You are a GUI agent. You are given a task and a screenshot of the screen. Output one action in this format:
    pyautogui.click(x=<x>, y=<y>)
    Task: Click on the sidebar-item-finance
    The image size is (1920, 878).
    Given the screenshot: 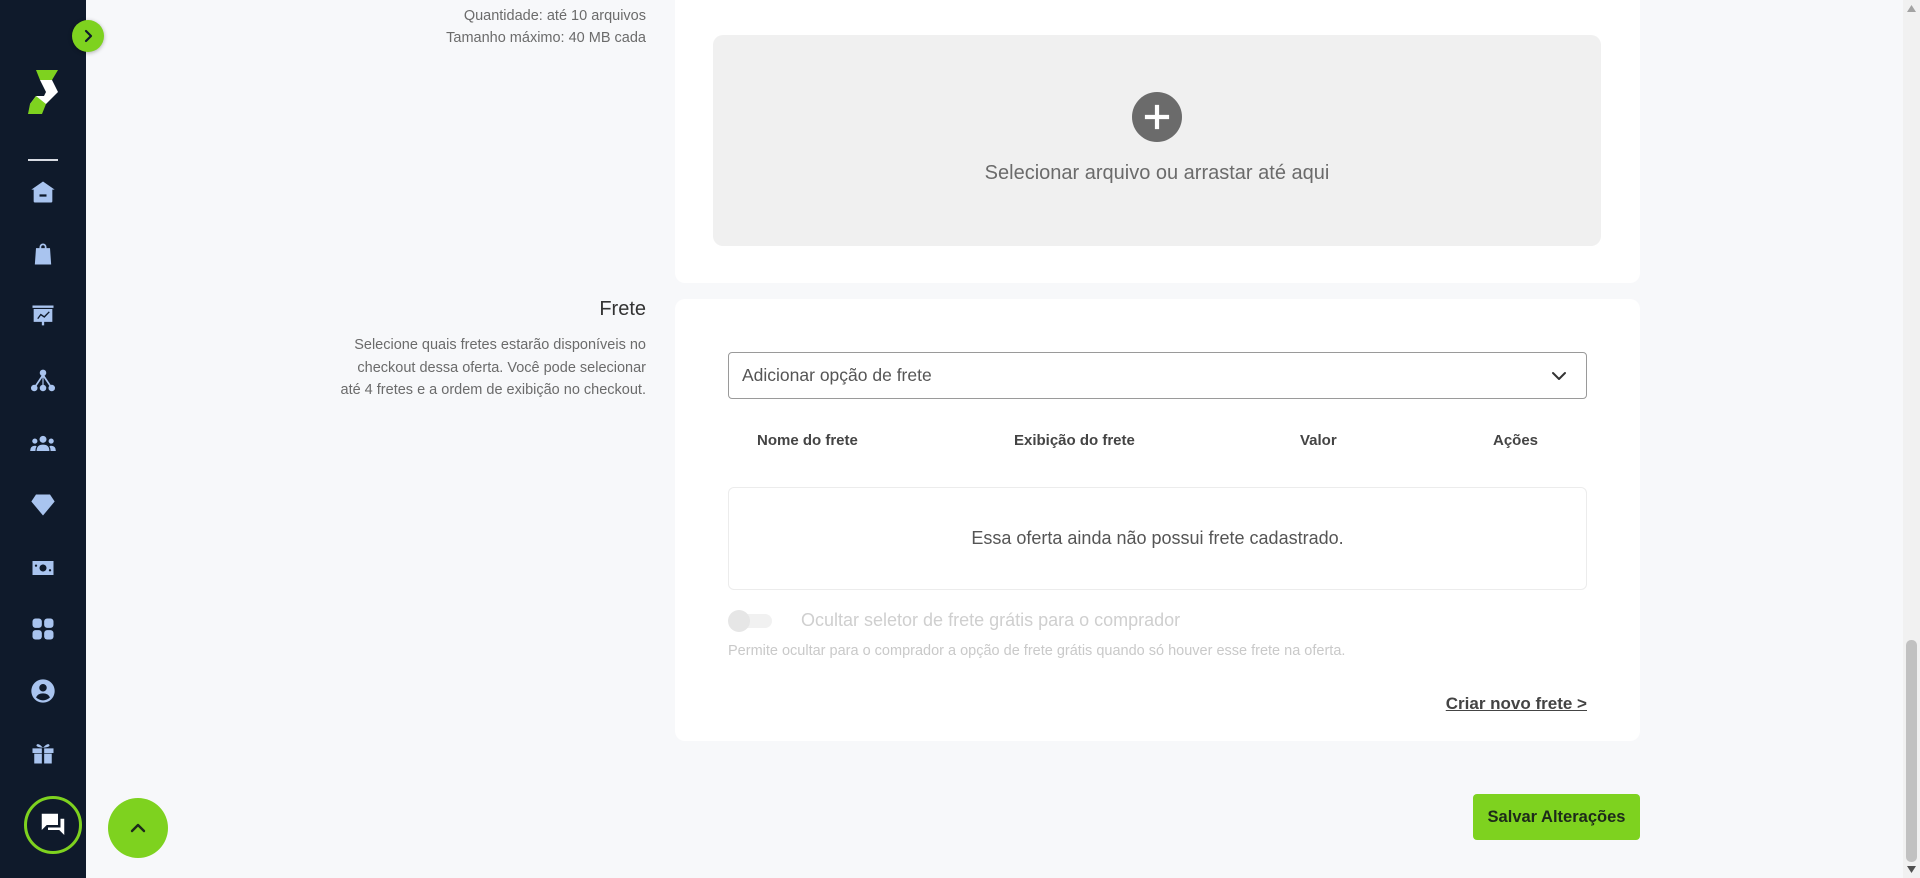 What is the action you would take?
    pyautogui.click(x=43, y=568)
    